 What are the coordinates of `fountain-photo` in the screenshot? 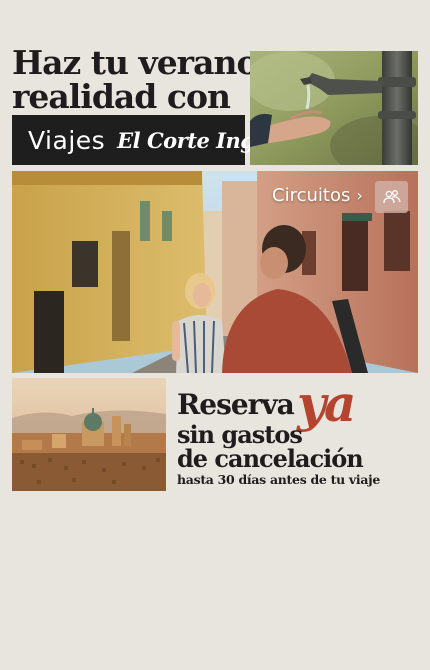 It's located at (334, 108).